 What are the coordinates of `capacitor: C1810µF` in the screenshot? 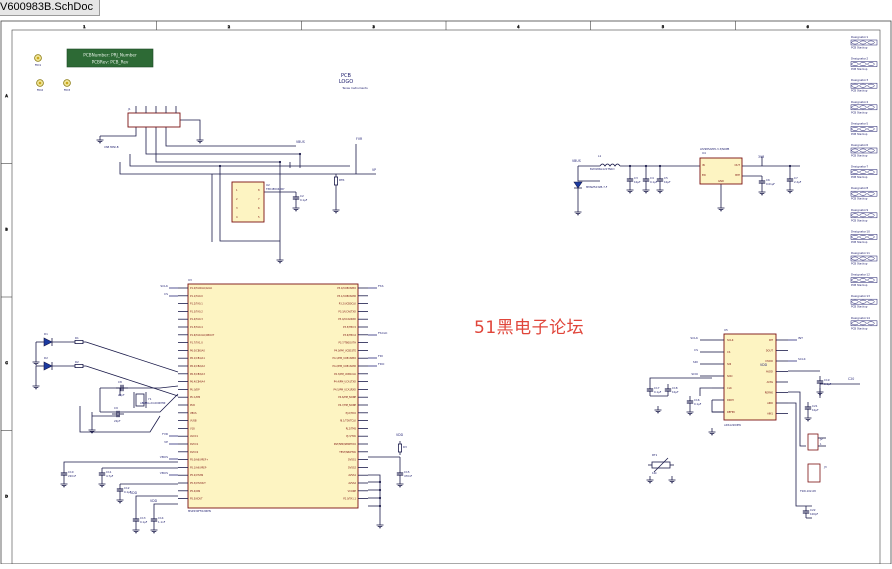 It's located at (671, 390).